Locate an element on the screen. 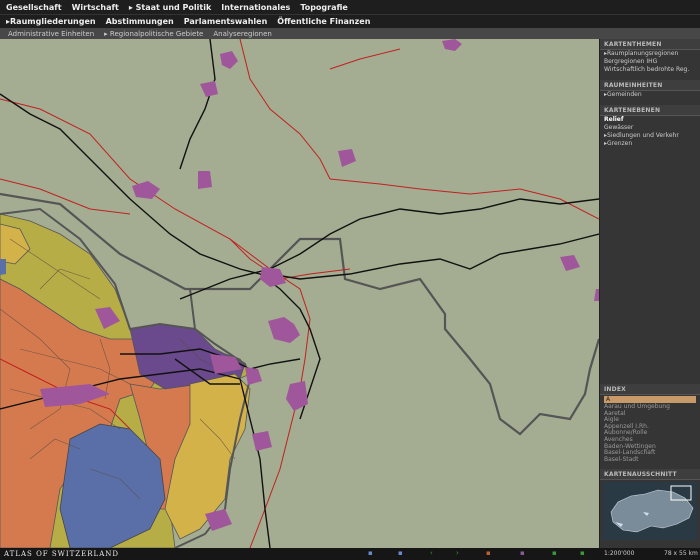 This screenshot has height=560, width=700. atlas-logo: ATLAS OF SWITZERLAND is located at coordinates (61, 554).